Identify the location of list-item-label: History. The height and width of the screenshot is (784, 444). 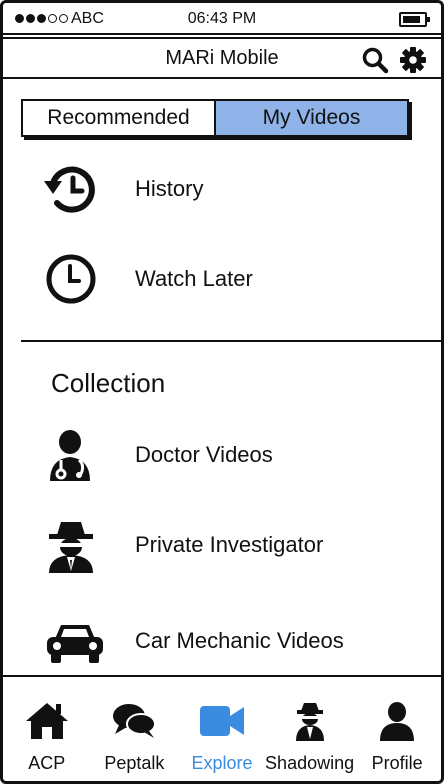
(169, 188).